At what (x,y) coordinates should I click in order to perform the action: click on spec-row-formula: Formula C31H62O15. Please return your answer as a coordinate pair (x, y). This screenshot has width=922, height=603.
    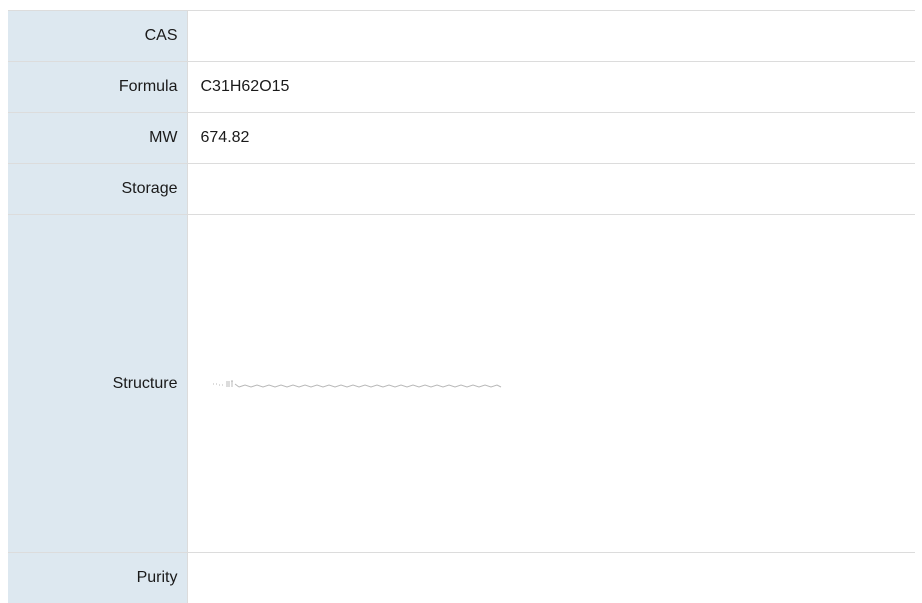
    Looking at the image, I should click on (461, 87).